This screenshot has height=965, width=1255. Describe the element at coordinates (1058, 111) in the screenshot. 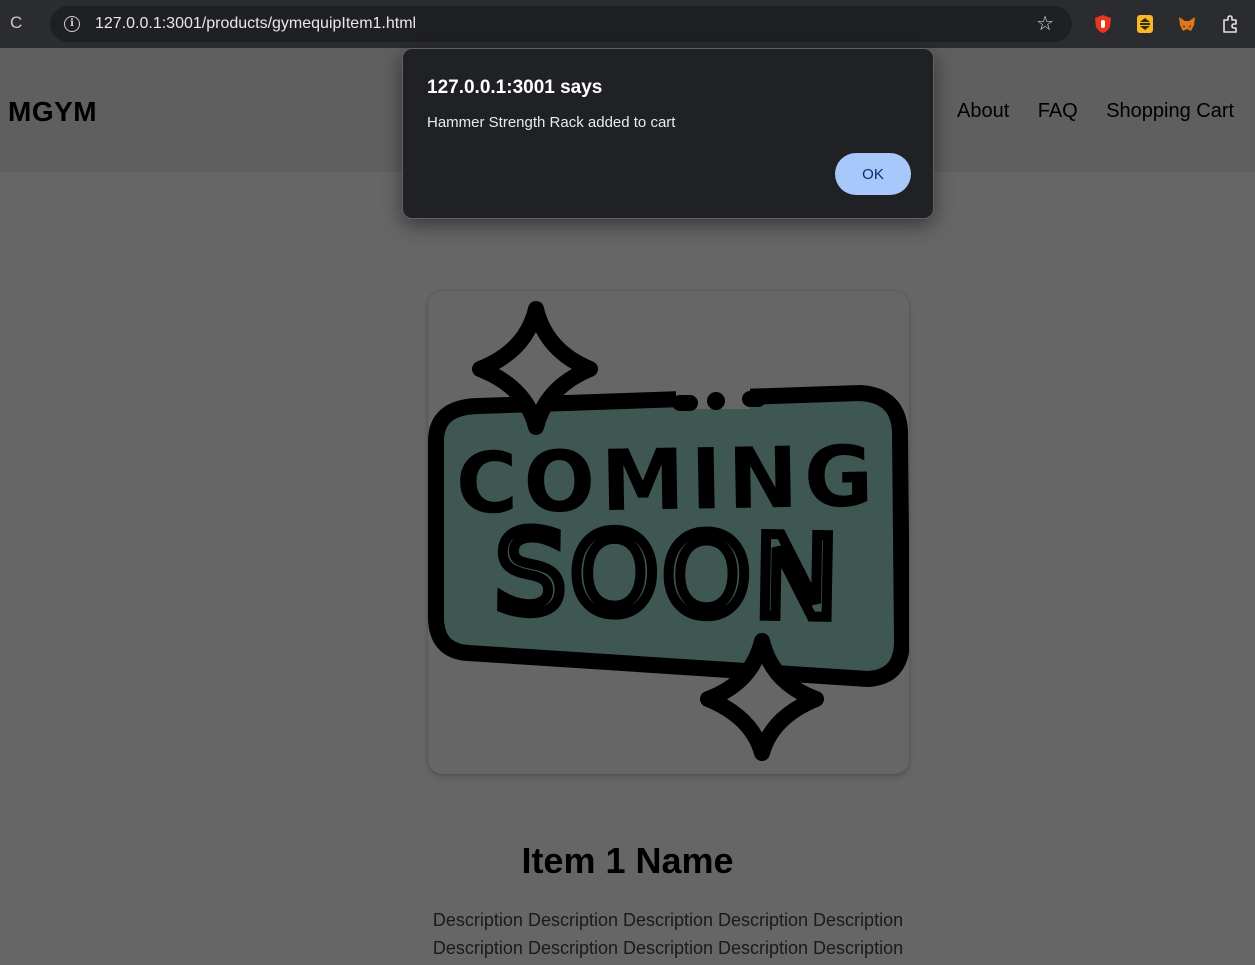

I see `nav-faq: FAQ` at that location.